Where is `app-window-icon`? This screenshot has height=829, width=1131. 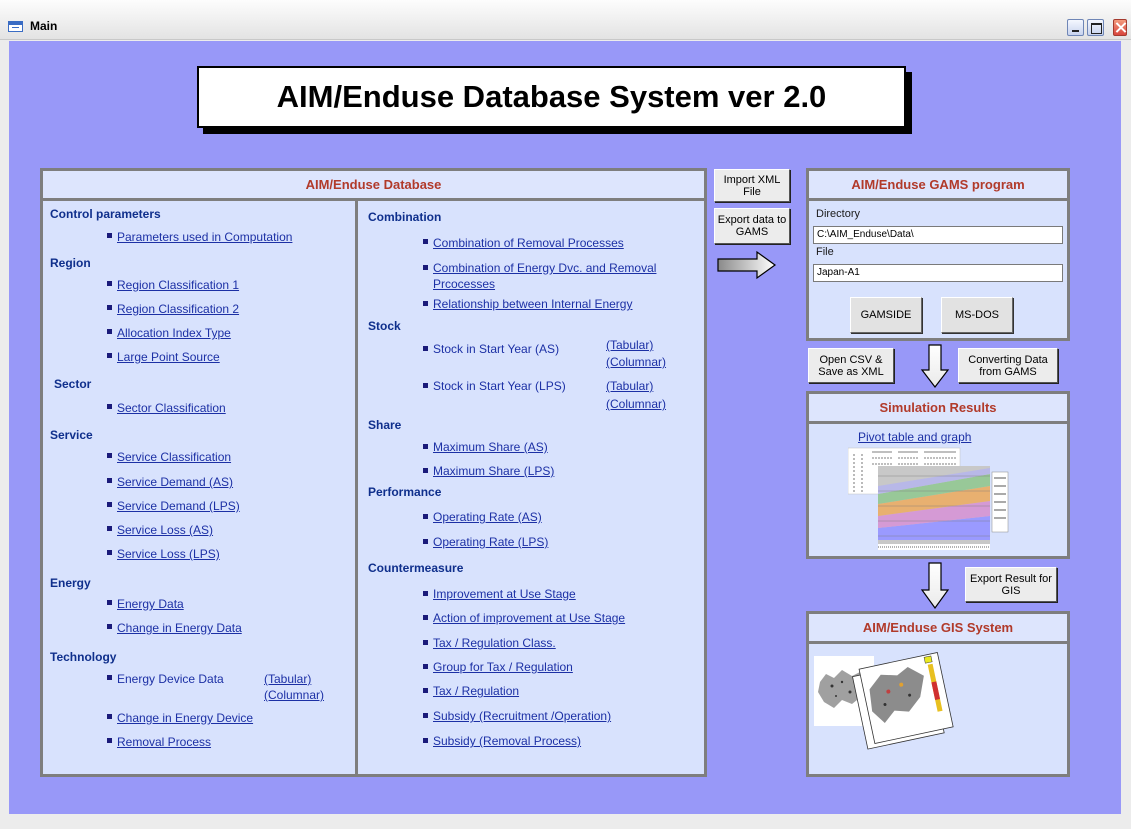
app-window-icon is located at coordinates (15, 26).